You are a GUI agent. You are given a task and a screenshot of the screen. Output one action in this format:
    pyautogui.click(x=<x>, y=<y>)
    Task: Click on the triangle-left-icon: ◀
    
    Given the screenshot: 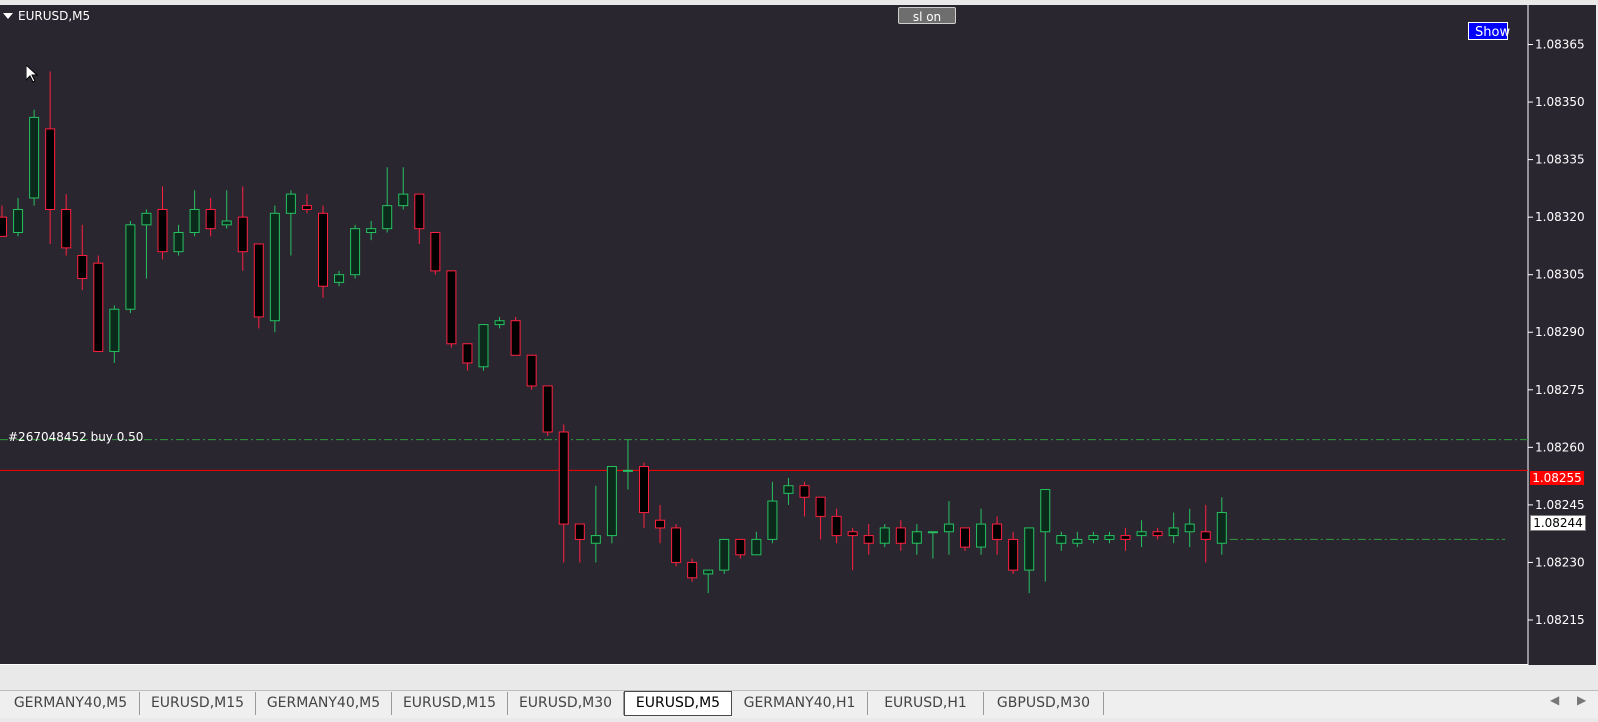 What is the action you would take?
    pyautogui.click(x=1554, y=700)
    